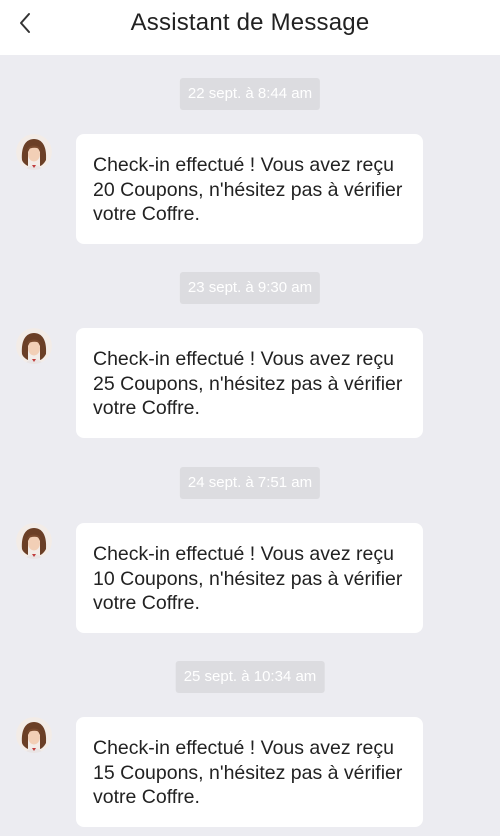 This screenshot has width=500, height=836. I want to click on page-title: Assistant de Message, so click(250, 22).